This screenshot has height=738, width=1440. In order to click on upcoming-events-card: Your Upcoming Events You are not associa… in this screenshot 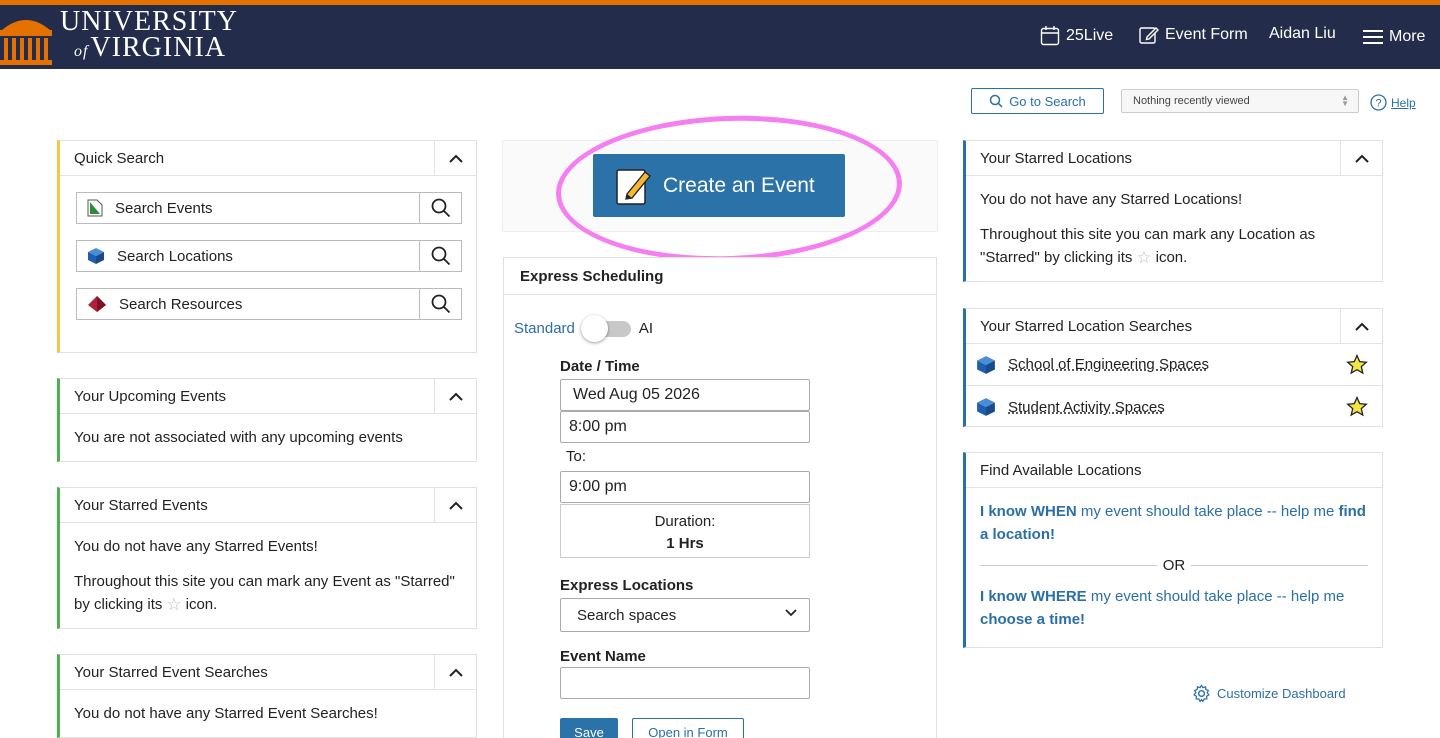, I will do `click(267, 420)`.